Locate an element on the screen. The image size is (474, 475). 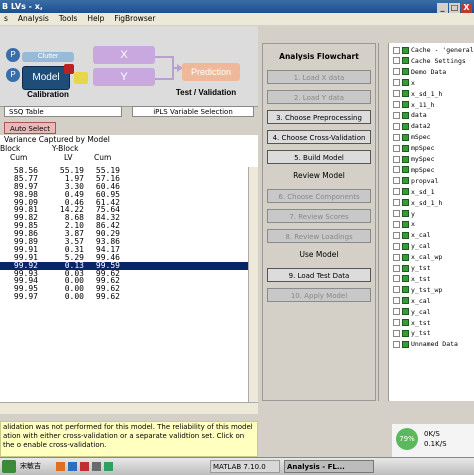
choose-components-button: 6. Choose Components is located at coordinates (319, 196).